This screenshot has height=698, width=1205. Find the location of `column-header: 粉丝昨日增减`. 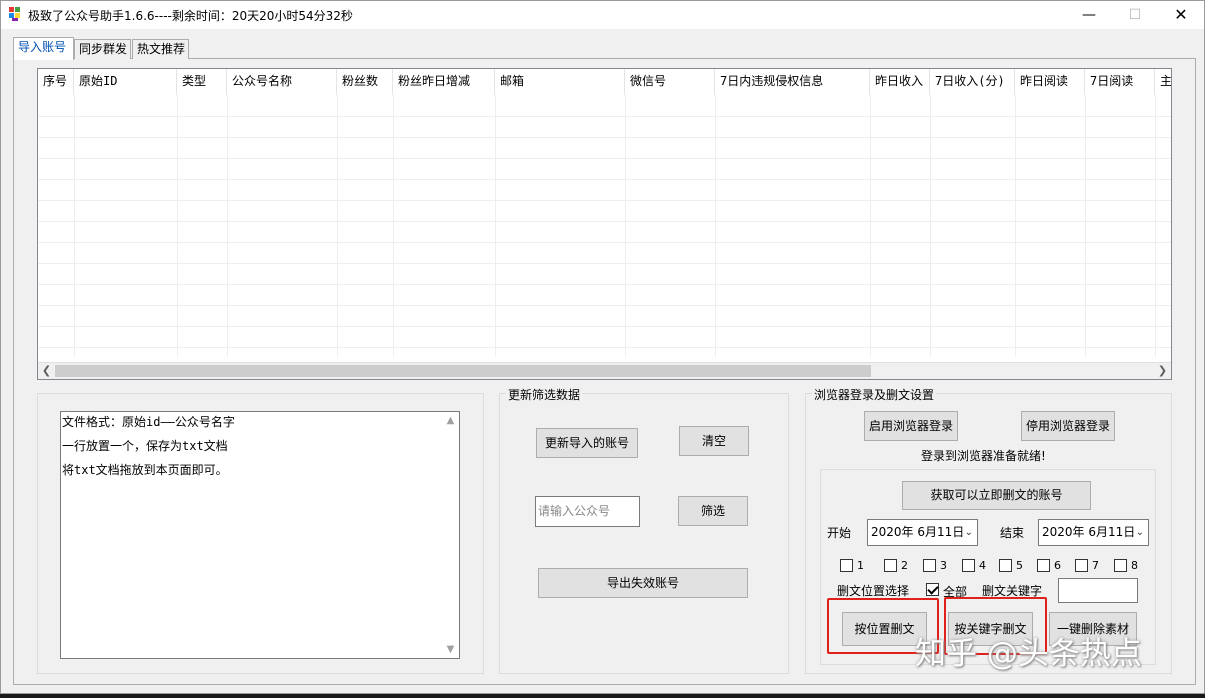

column-header: 粉丝昨日增减 is located at coordinates (444, 82).